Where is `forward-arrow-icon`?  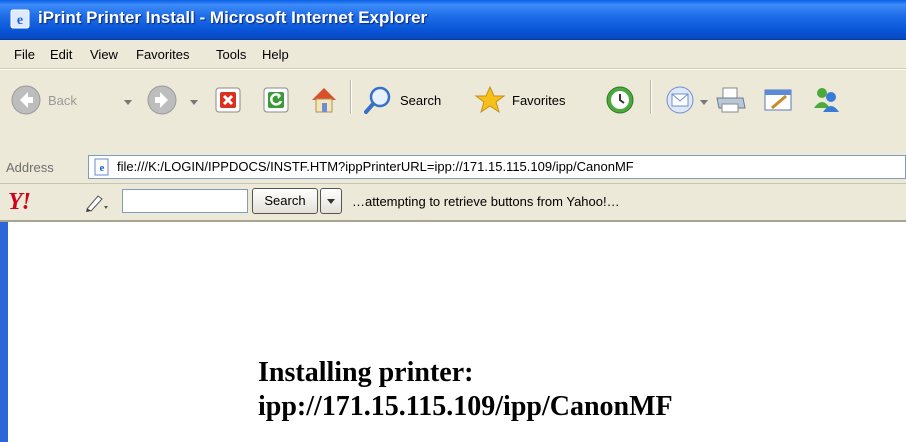 forward-arrow-icon is located at coordinates (162, 100).